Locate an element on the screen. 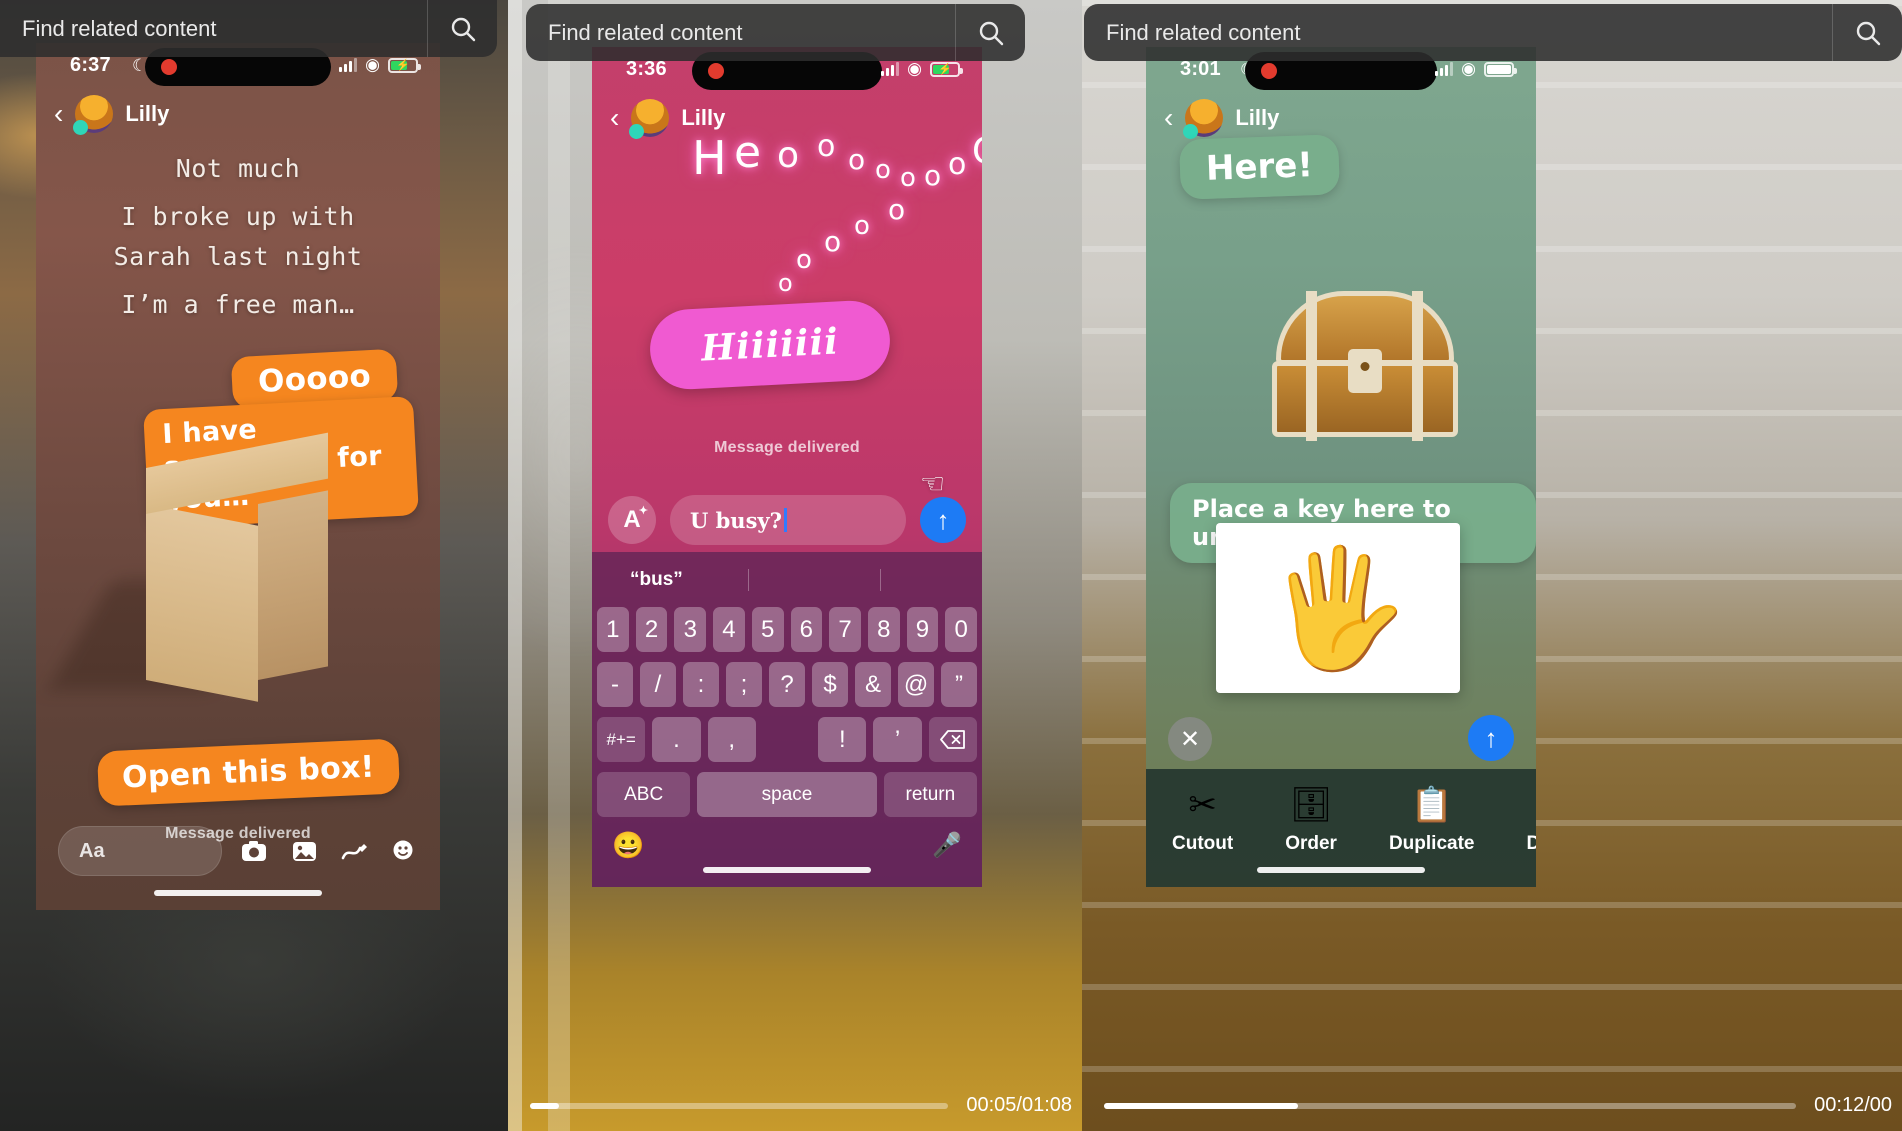 Image resolution: width=1902 pixels, height=1131 pixels. duplicate-label: Duplicate is located at coordinates (1431, 843).